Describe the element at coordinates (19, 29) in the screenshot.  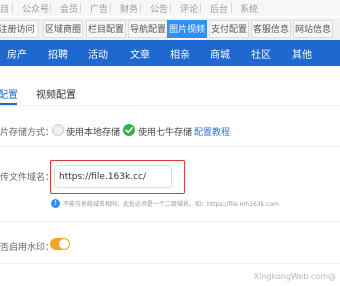
I see `tab-register-visit: 注册访问` at that location.